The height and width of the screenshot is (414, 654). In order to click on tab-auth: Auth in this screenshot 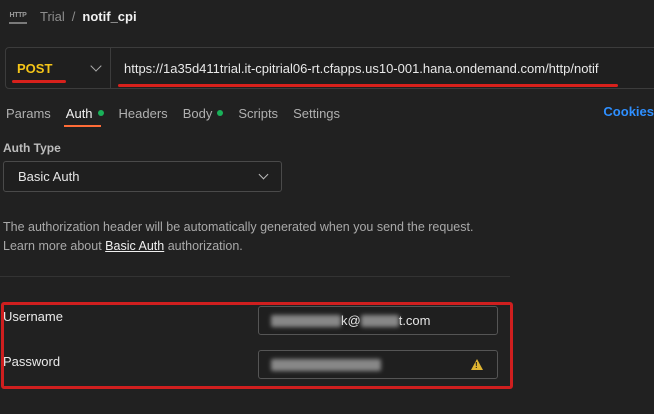, I will do `click(85, 113)`.